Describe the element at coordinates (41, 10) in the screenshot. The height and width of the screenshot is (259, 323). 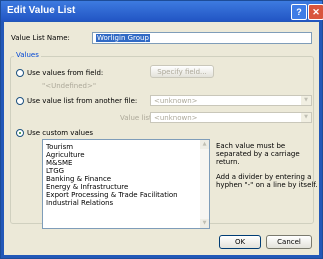
I see `dialog-title: Edit Value List` at that location.